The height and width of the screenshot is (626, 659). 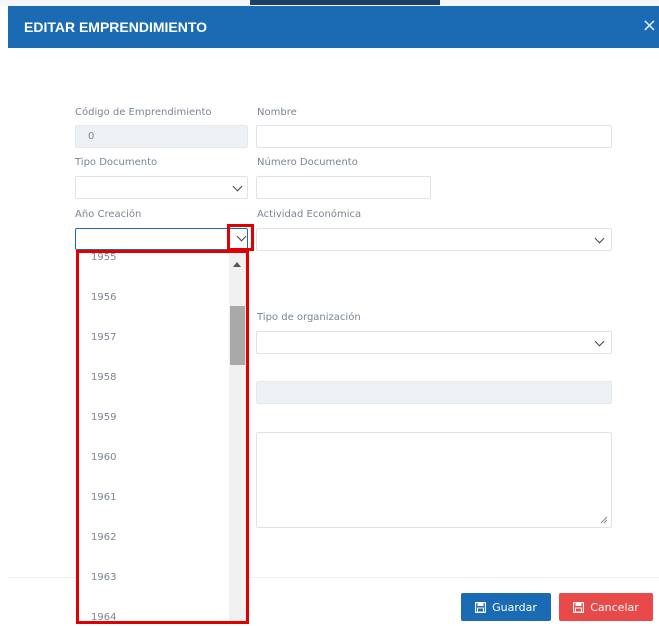 I want to click on dropdown-option: 1964, so click(x=103, y=616).